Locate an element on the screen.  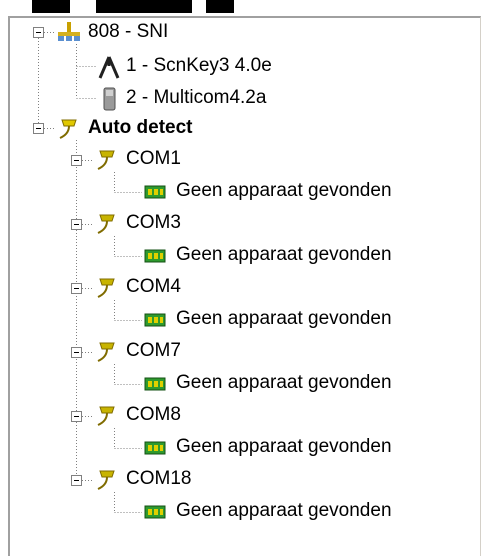
collapse-toggle-auto-detect is located at coordinates (38, 128).